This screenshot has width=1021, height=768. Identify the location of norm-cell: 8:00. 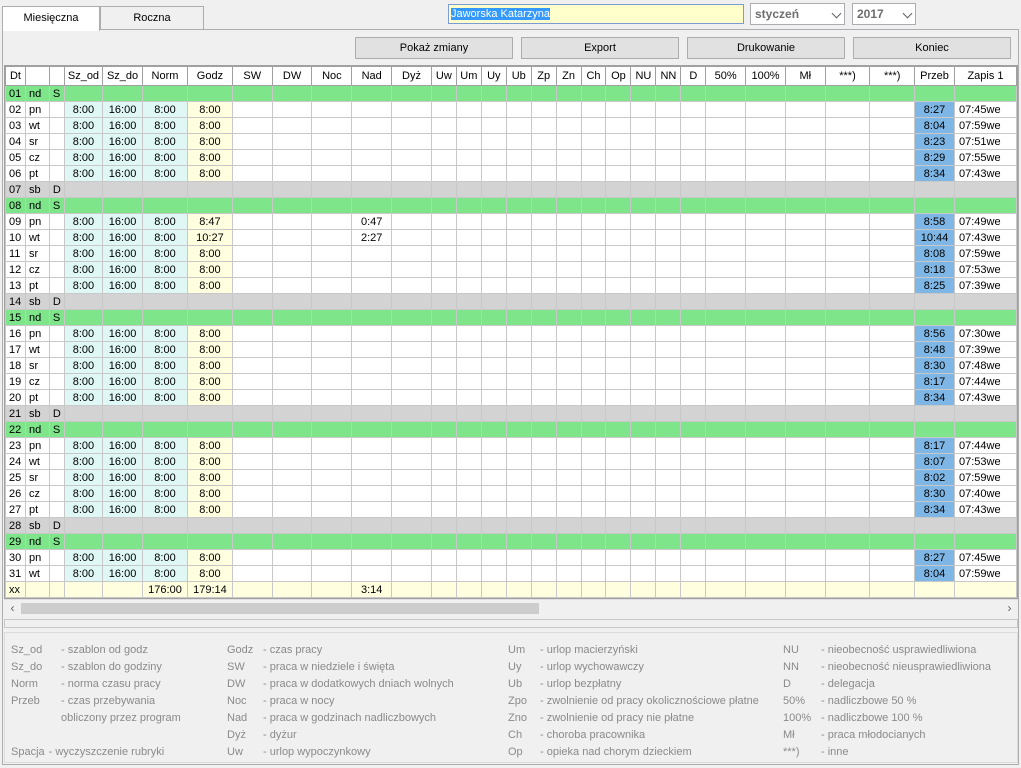
(165, 109).